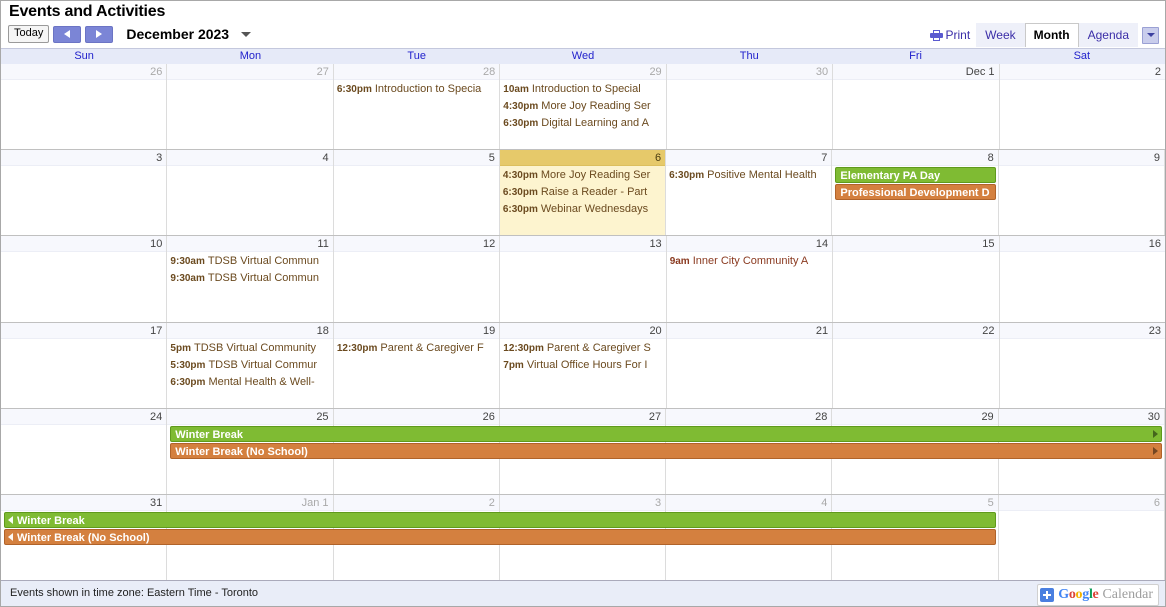 This screenshot has height=607, width=1166. I want to click on google-calendar-logo: Google Calendar, so click(1098, 595).